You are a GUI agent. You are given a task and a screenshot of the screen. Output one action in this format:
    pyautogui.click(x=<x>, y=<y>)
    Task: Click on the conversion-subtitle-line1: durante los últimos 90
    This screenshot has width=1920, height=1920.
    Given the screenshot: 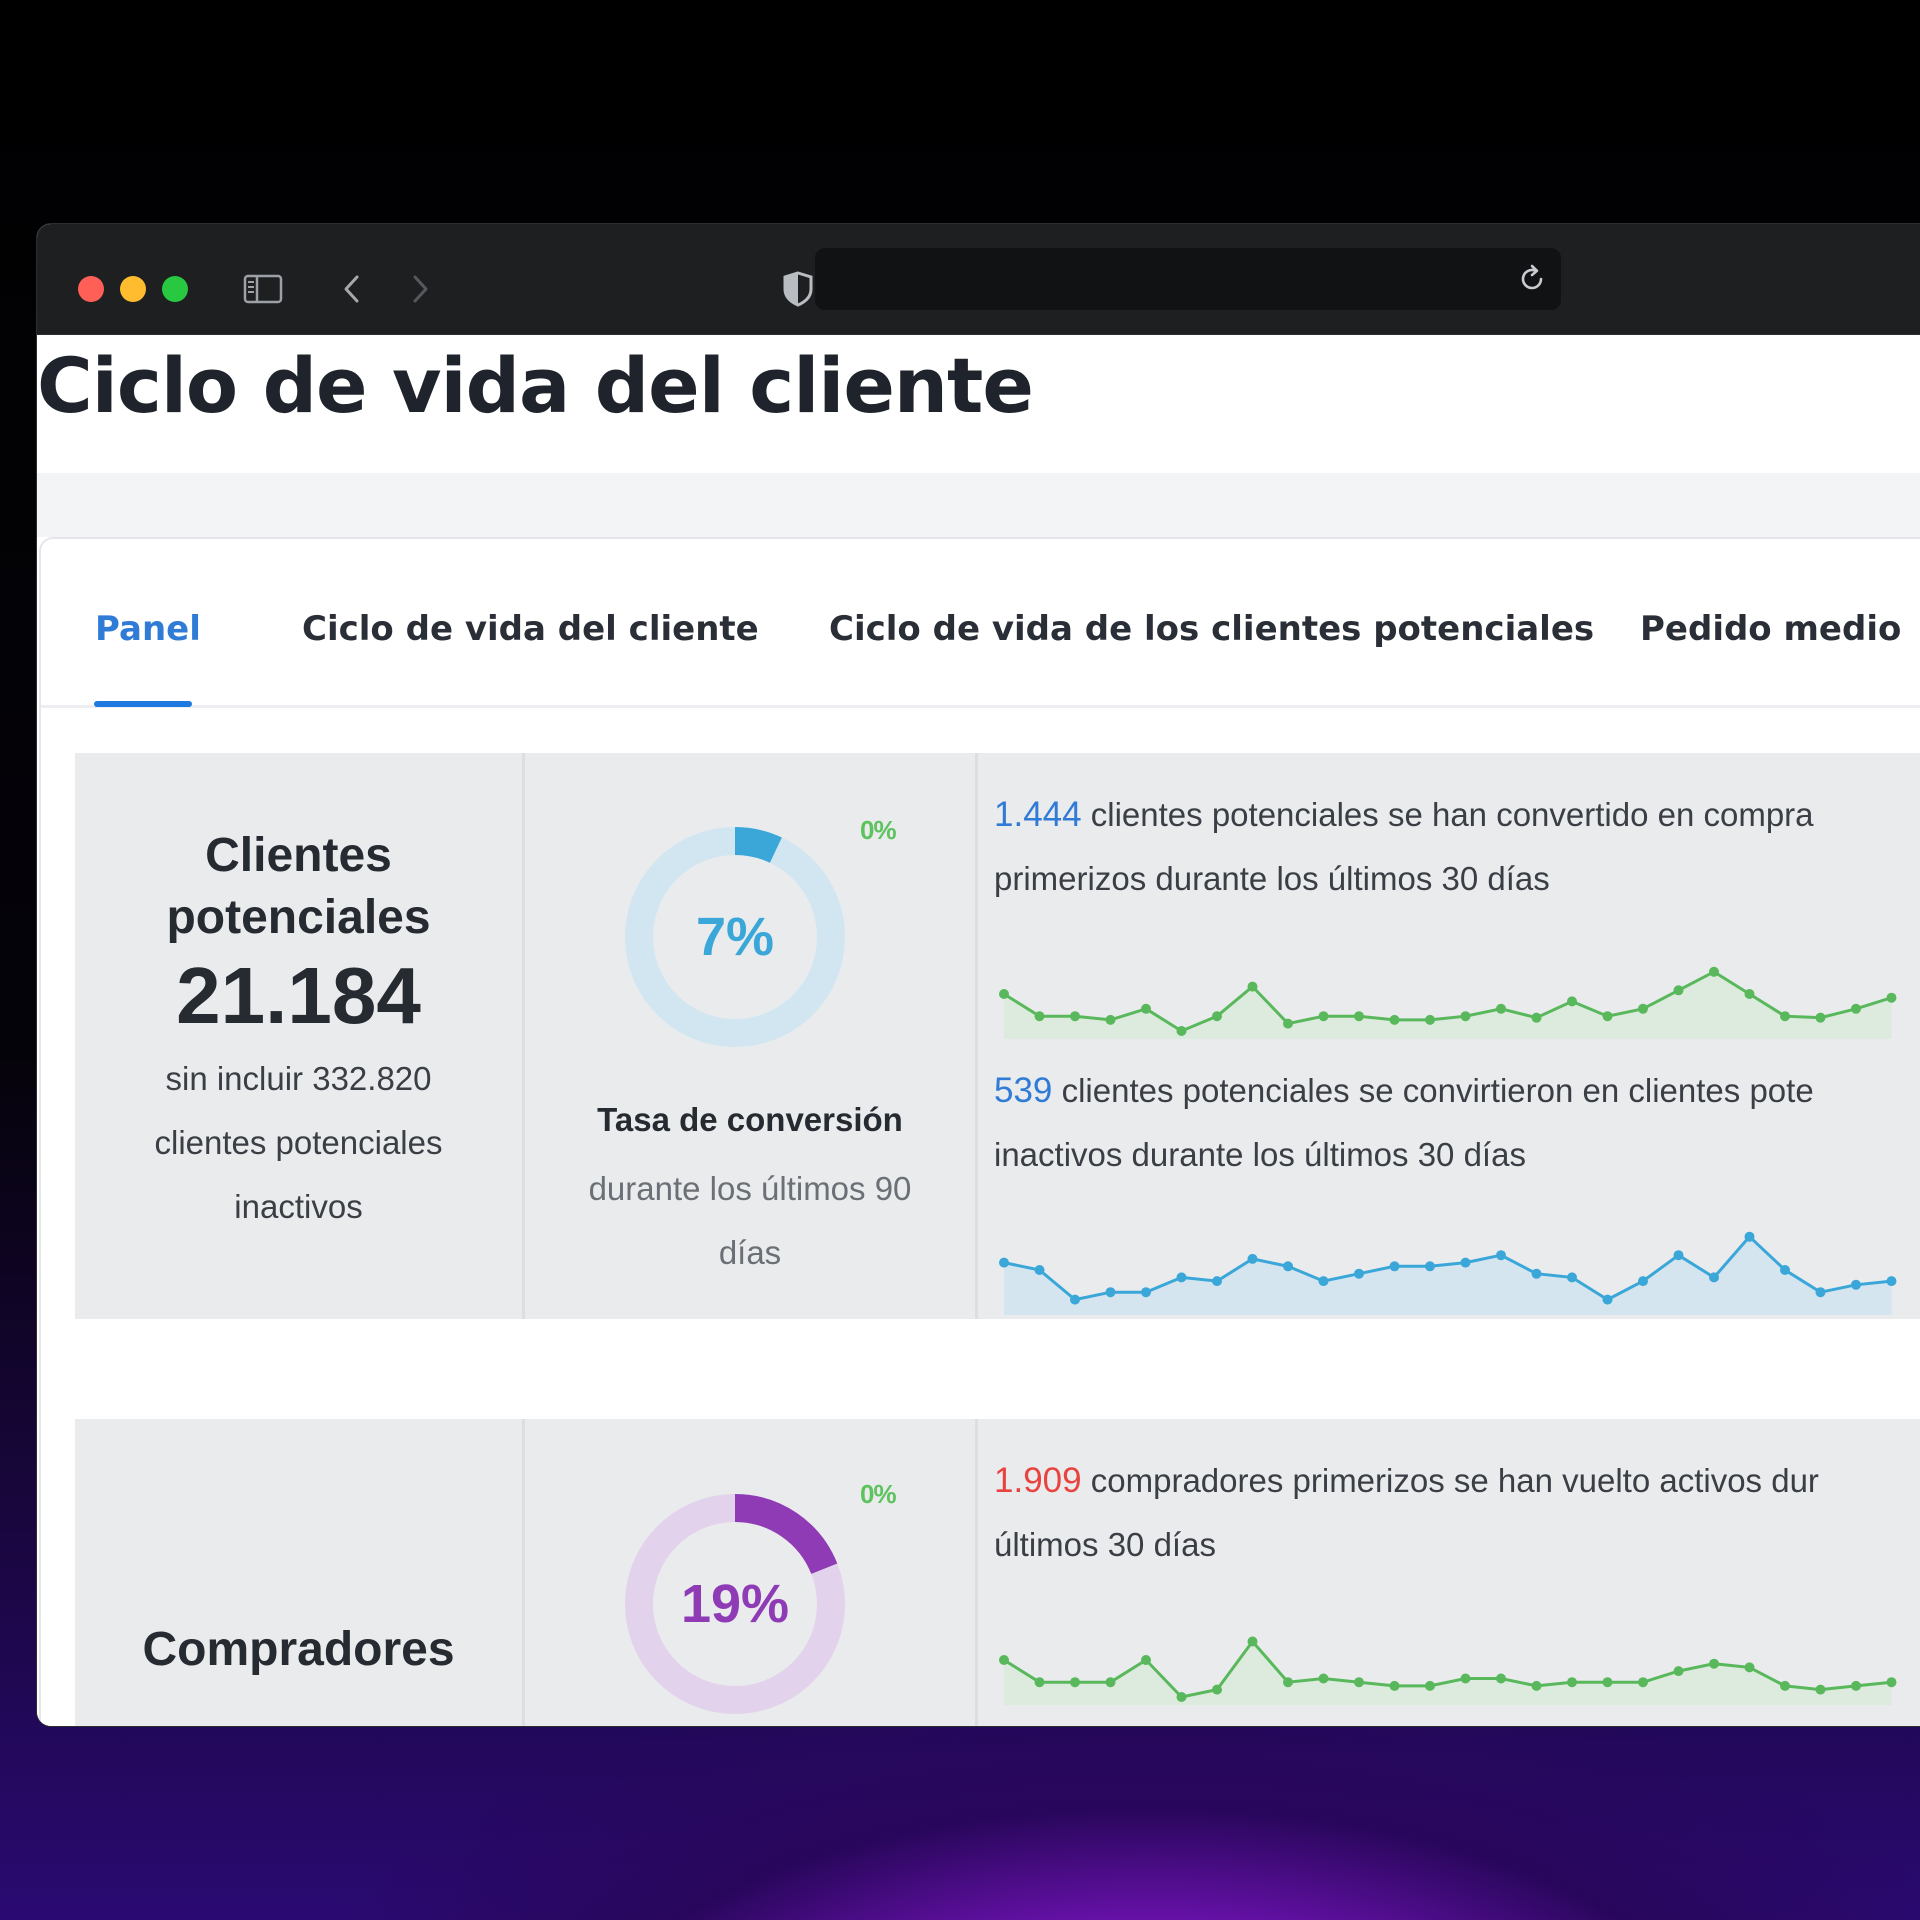 What is the action you would take?
    pyautogui.click(x=750, y=1188)
    